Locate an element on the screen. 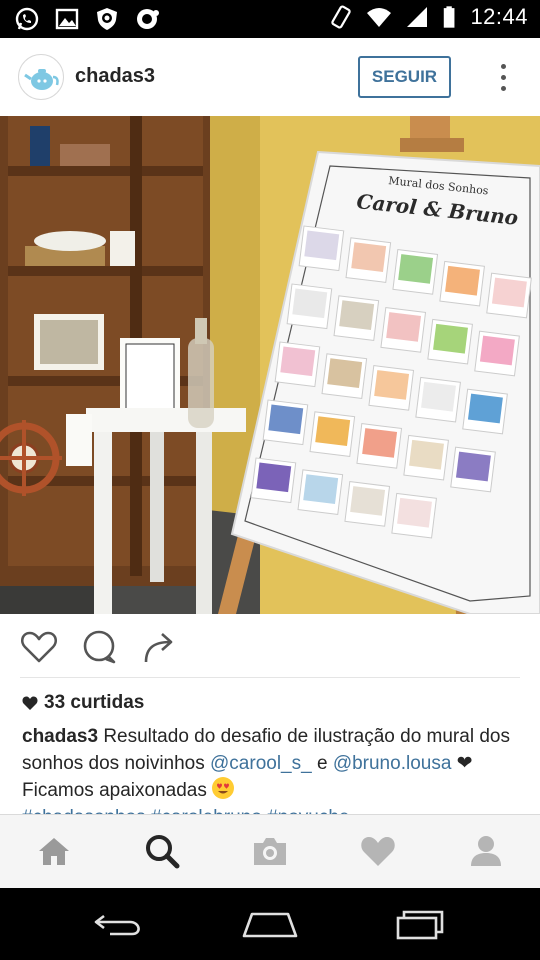 The width and height of the screenshot is (540, 960). comment-icon is located at coordinates (99, 647).